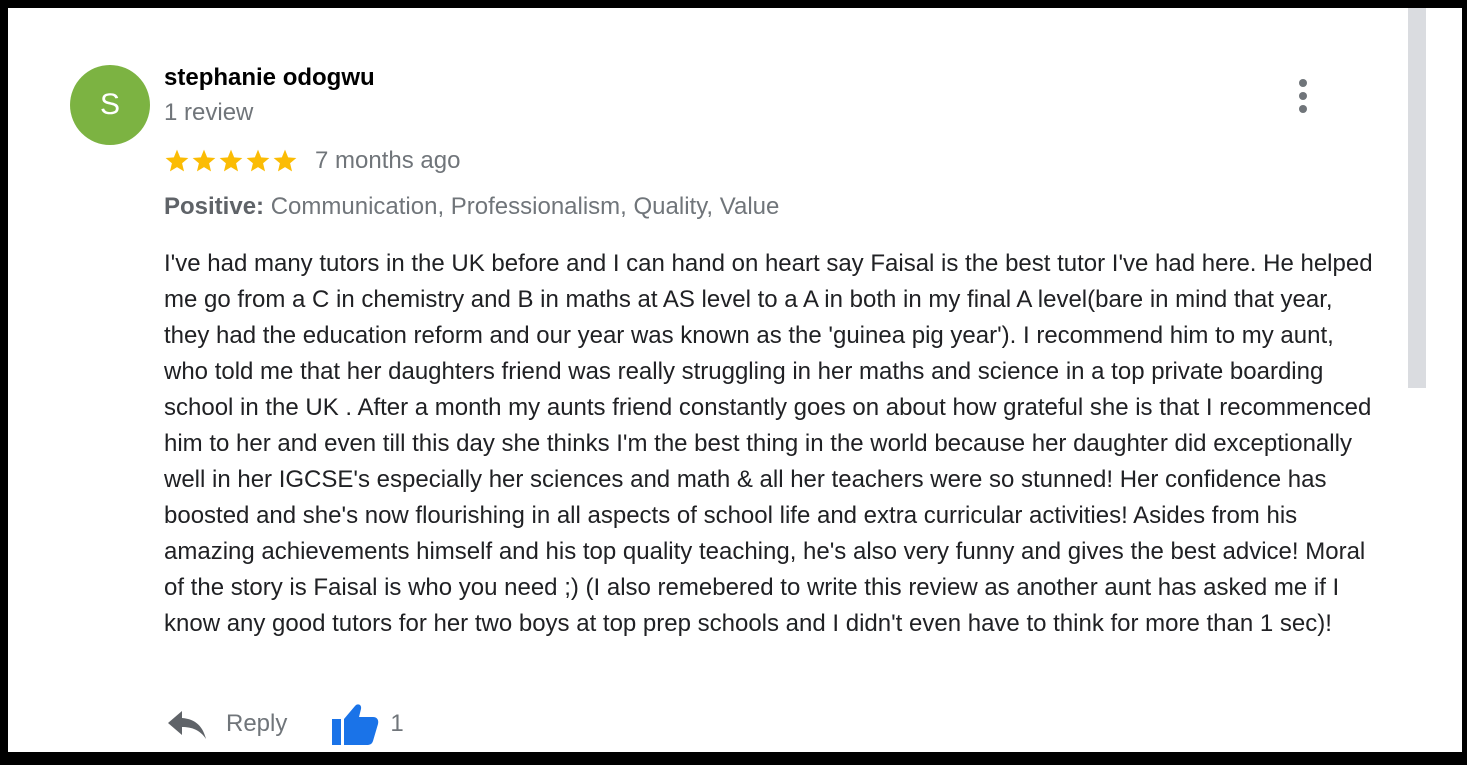 The image size is (1467, 765). What do you see at coordinates (1303, 96) in the screenshot?
I see `more-vertical-icon` at bounding box center [1303, 96].